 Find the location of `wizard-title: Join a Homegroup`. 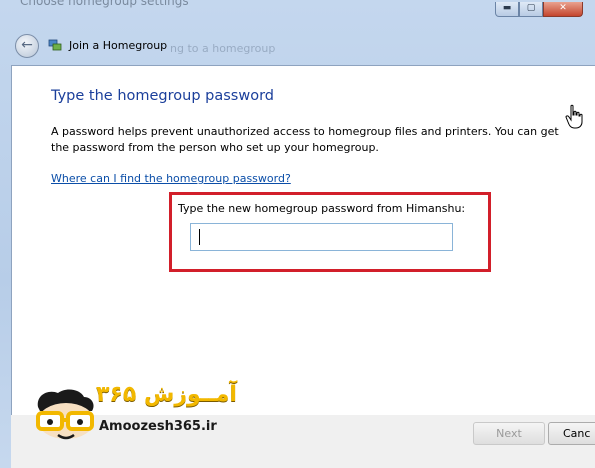

wizard-title: Join a Homegroup is located at coordinates (118, 45).